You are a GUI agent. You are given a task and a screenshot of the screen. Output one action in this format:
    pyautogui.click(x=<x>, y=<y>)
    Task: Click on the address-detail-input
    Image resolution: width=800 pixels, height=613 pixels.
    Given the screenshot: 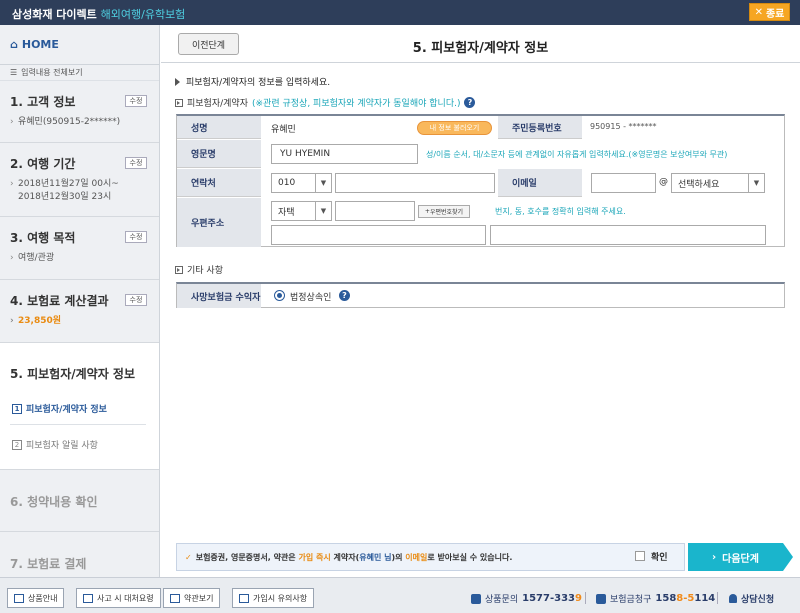 What is the action you would take?
    pyautogui.click(x=628, y=235)
    